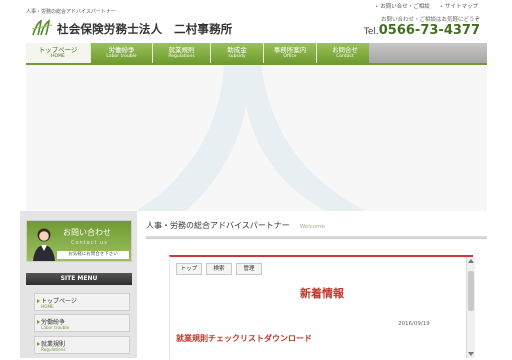 The height and width of the screenshot is (360, 512). I want to click on site-tagline: 人事・労務の総合アドバイスパートナー, so click(71, 12).